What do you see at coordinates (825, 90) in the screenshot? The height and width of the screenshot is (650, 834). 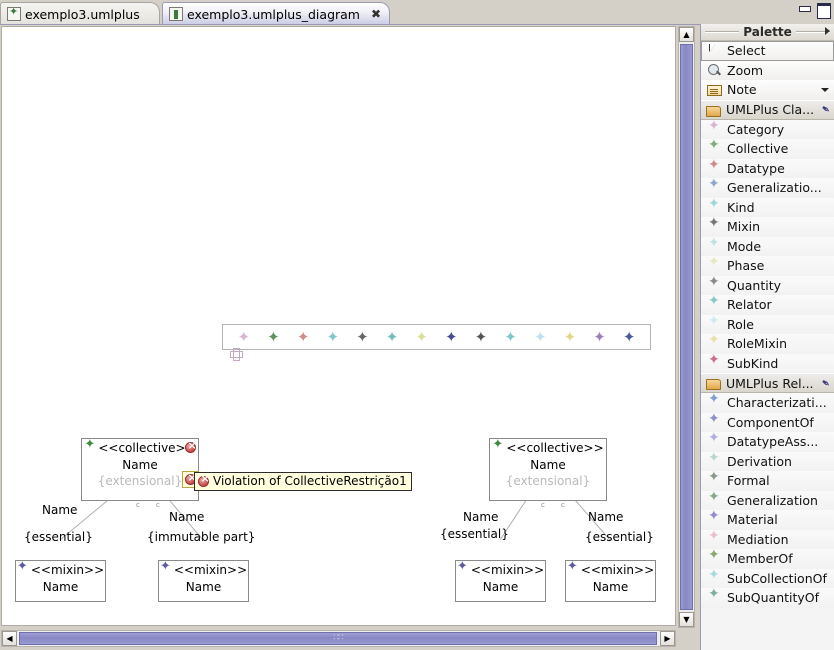 I see `chevron-down-icon` at bounding box center [825, 90].